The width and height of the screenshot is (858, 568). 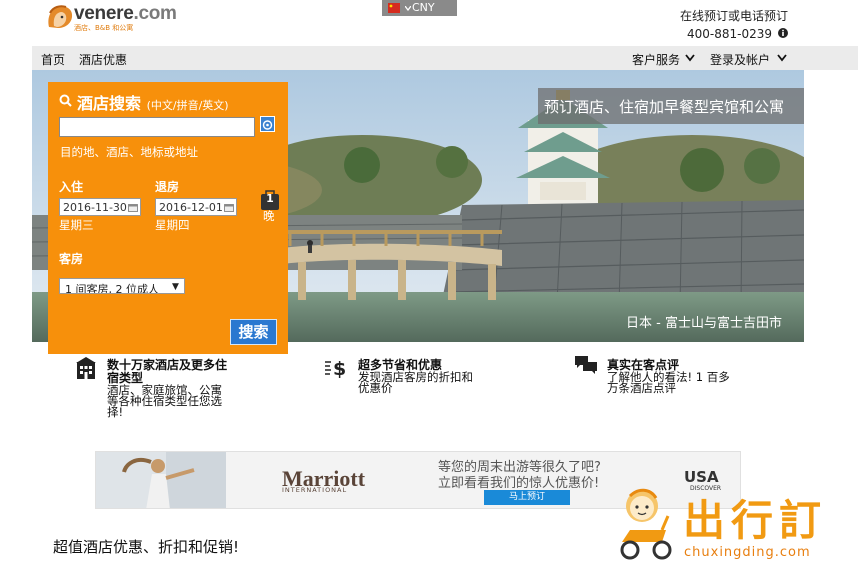 I want to click on logo-tagline: 酒店、B&B 和公寓, so click(x=104, y=28).